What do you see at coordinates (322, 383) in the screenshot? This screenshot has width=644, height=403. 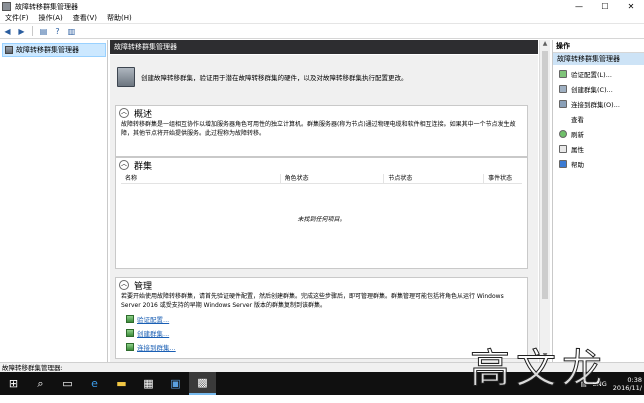 I see `taskbar: ⊞ ⌕ ▭ e ▬ ▦ ▣ ▩ ▤ ENG 0:38 2016/11/` at bounding box center [322, 383].